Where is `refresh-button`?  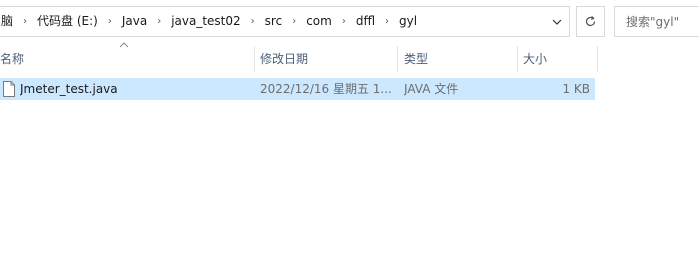
refresh-button is located at coordinates (590, 21).